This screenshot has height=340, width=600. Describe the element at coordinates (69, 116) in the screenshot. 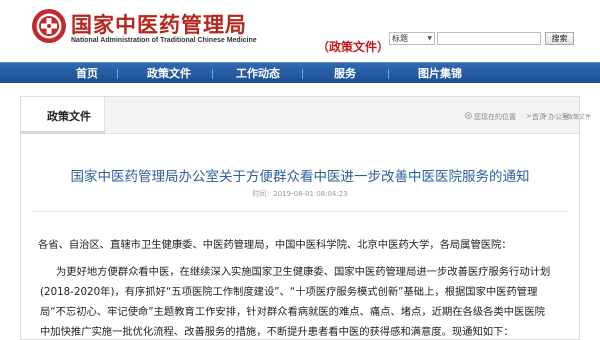

I see `tab-label: 政策文件` at that location.